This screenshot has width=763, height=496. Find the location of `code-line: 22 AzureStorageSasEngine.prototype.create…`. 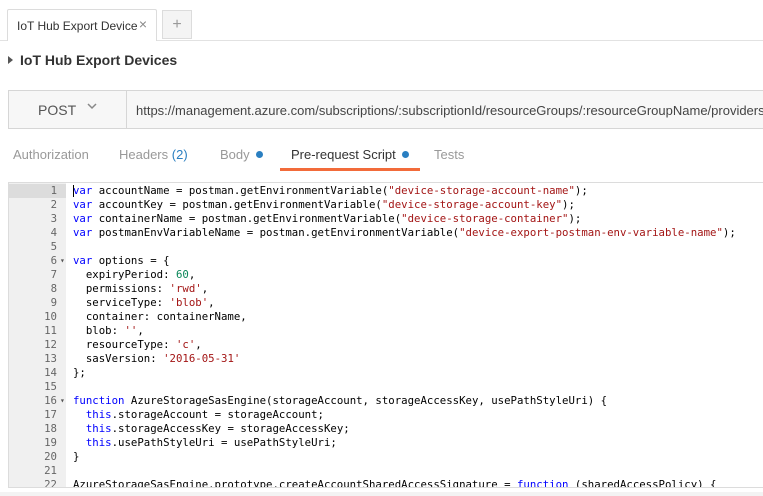

code-line: 22 AzureStorageSasEngine.prototype.create… is located at coordinates (386, 483).